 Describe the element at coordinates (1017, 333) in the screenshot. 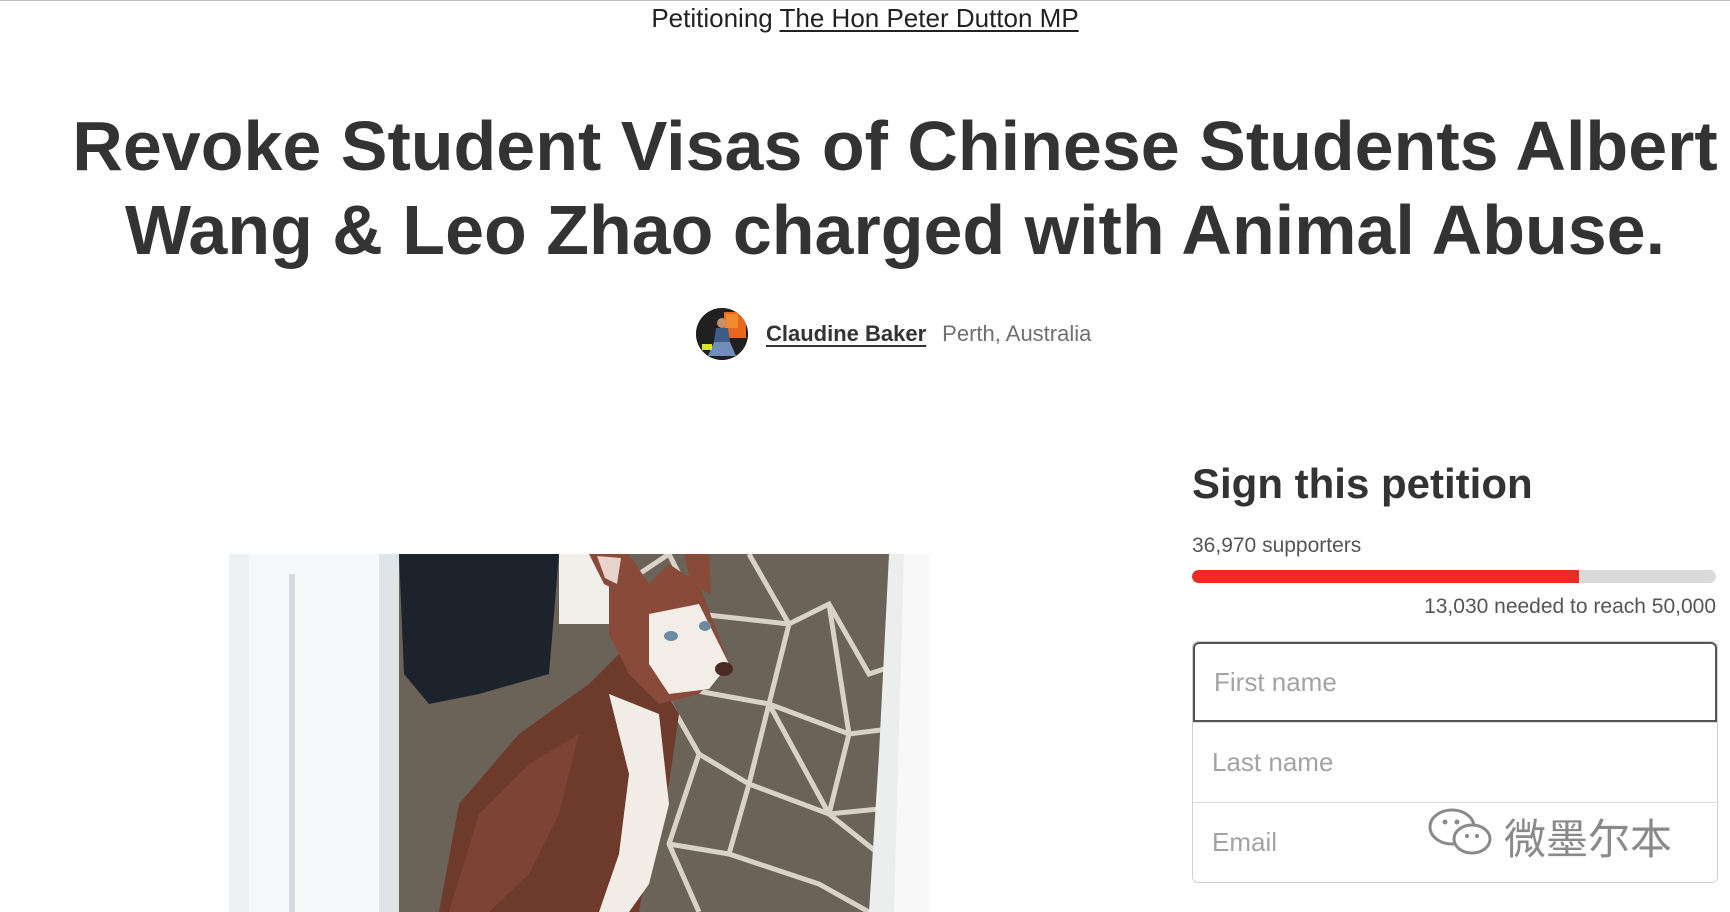

I see `author-location: Perth, Australia` at that location.